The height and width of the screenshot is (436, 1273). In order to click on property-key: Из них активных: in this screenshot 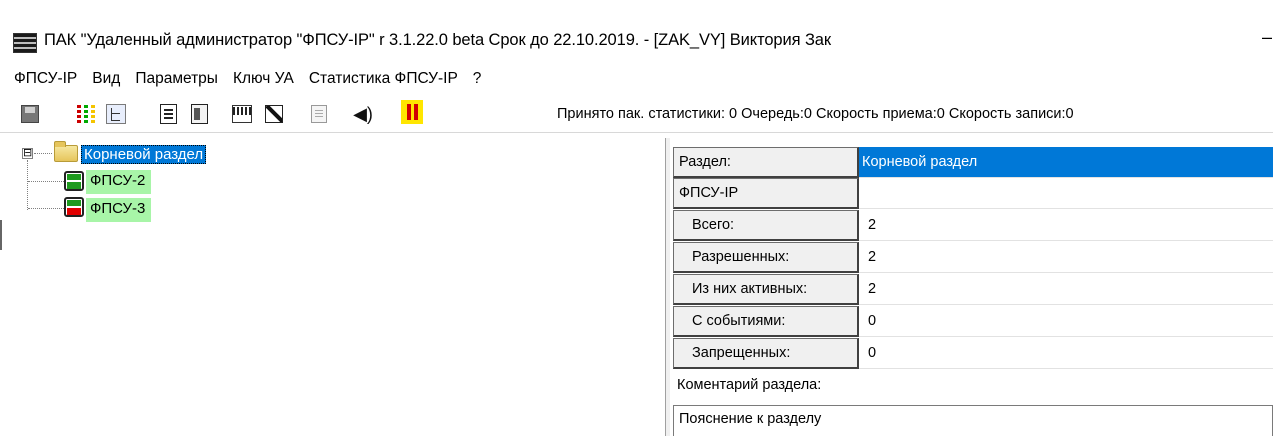, I will do `click(766, 289)`.